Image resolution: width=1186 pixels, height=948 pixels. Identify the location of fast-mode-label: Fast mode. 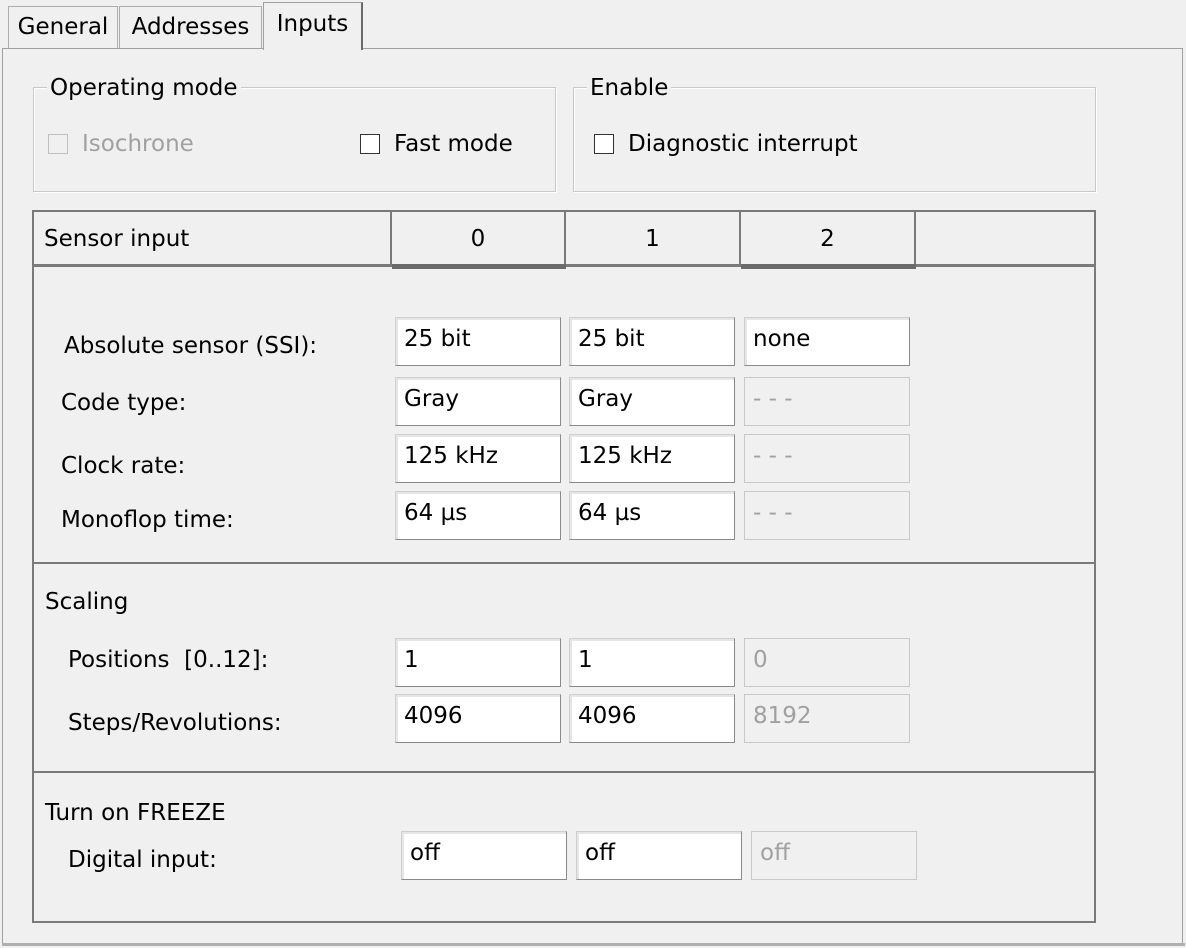
(453, 144).